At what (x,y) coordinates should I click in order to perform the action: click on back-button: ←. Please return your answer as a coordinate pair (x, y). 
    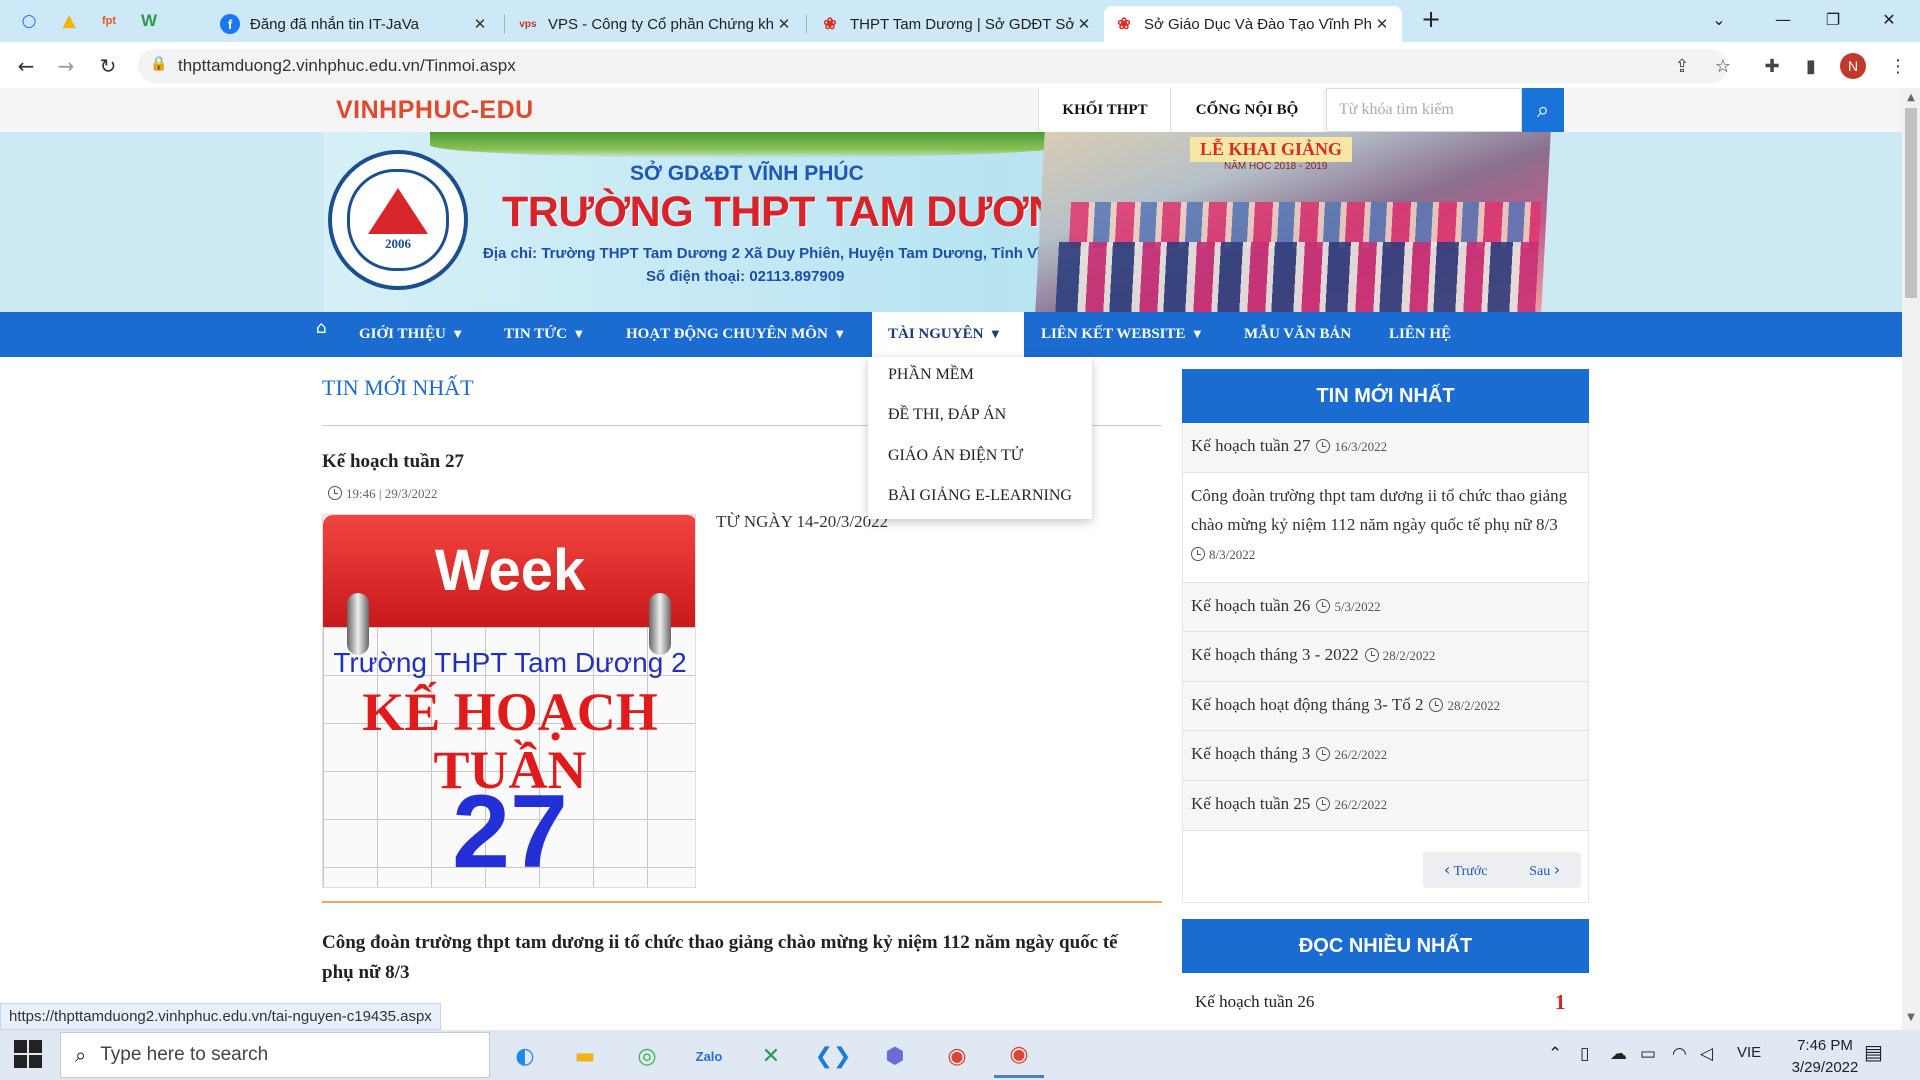
    Looking at the image, I should click on (26, 66).